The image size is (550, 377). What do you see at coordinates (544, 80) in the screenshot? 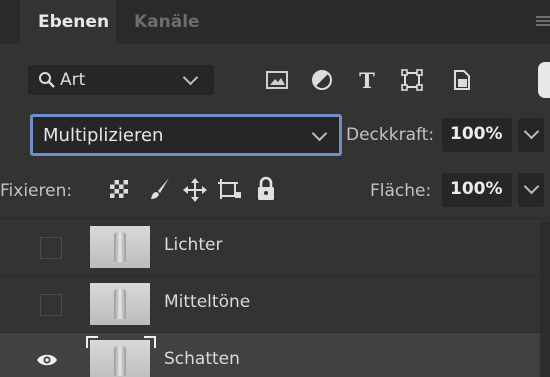
I see `filter-toggle-switch` at bounding box center [544, 80].